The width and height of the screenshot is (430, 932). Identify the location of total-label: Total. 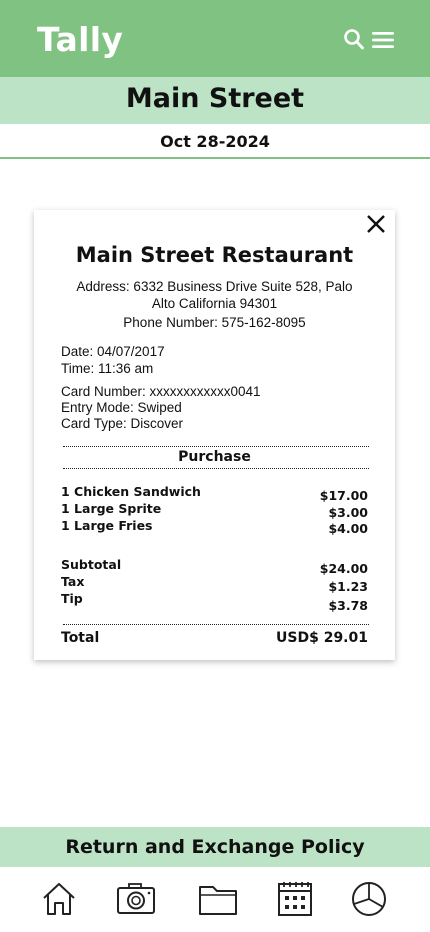
(80, 638).